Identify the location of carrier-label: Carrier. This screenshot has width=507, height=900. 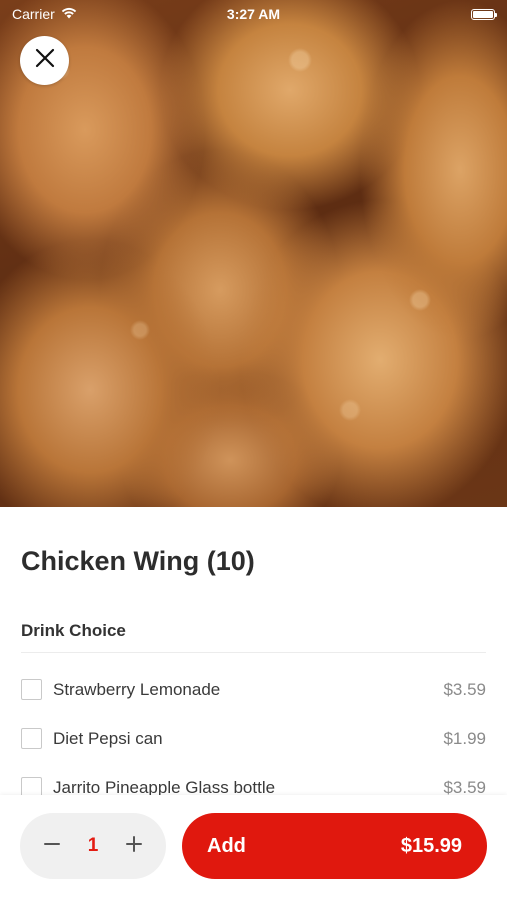
(33, 14).